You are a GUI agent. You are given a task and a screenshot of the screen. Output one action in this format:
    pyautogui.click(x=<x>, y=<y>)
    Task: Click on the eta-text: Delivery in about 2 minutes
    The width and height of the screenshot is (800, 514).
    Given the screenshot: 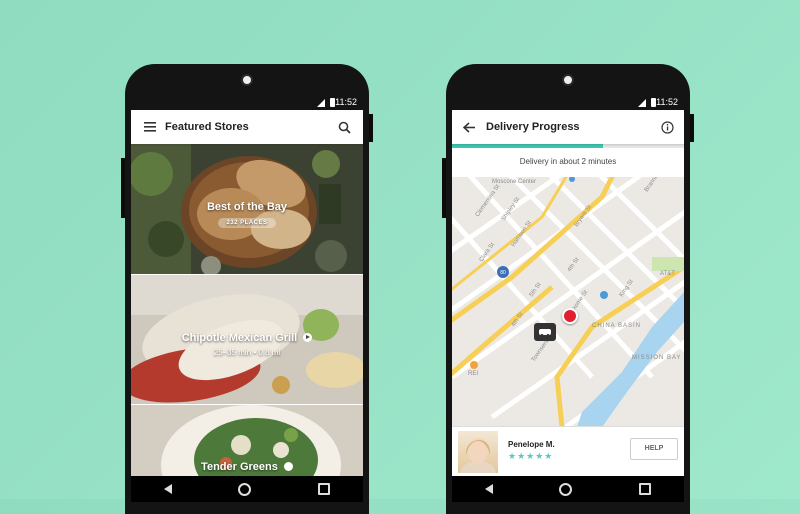 What is the action you would take?
    pyautogui.click(x=568, y=161)
    